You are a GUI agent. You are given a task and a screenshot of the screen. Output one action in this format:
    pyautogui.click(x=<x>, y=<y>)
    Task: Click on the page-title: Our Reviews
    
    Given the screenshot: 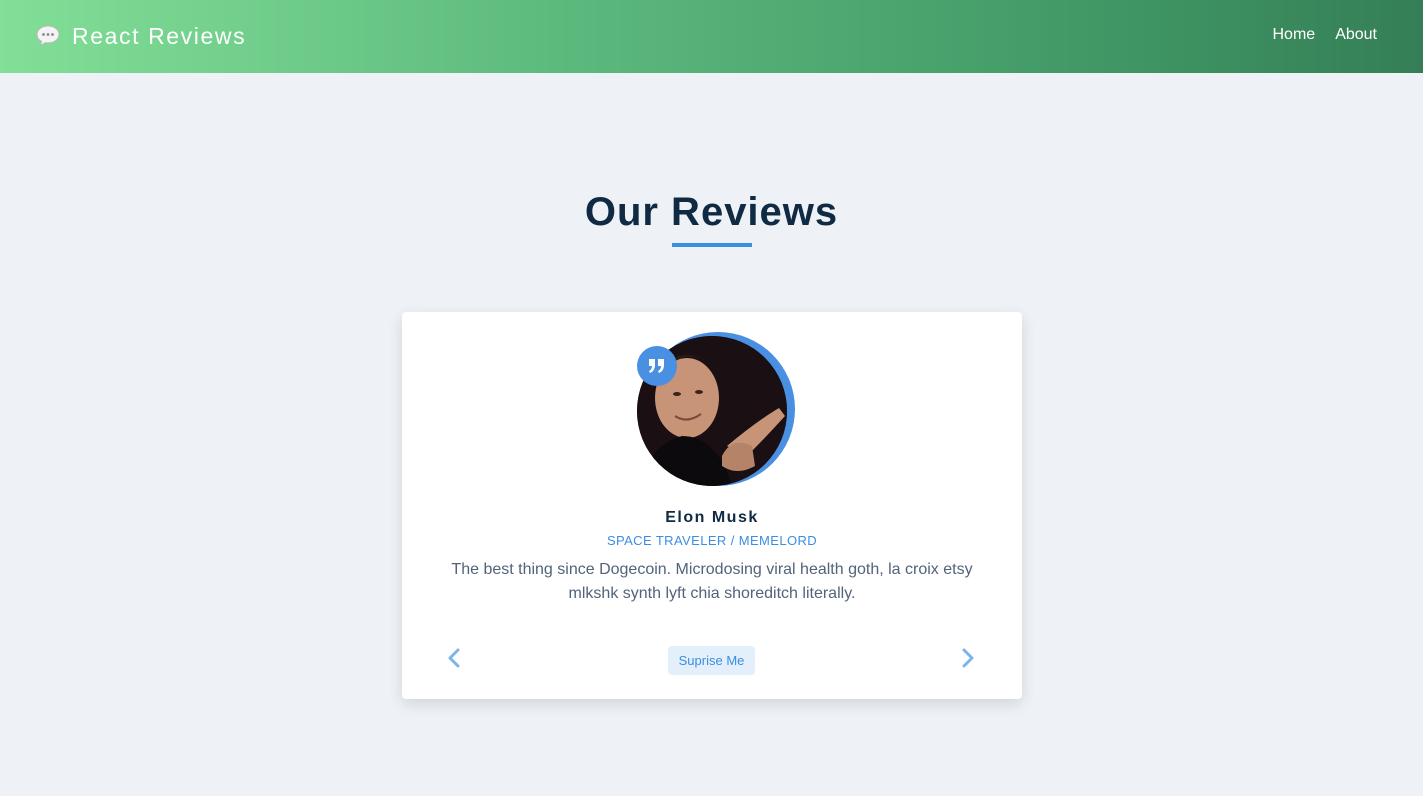 What is the action you would take?
    pyautogui.click(x=711, y=212)
    